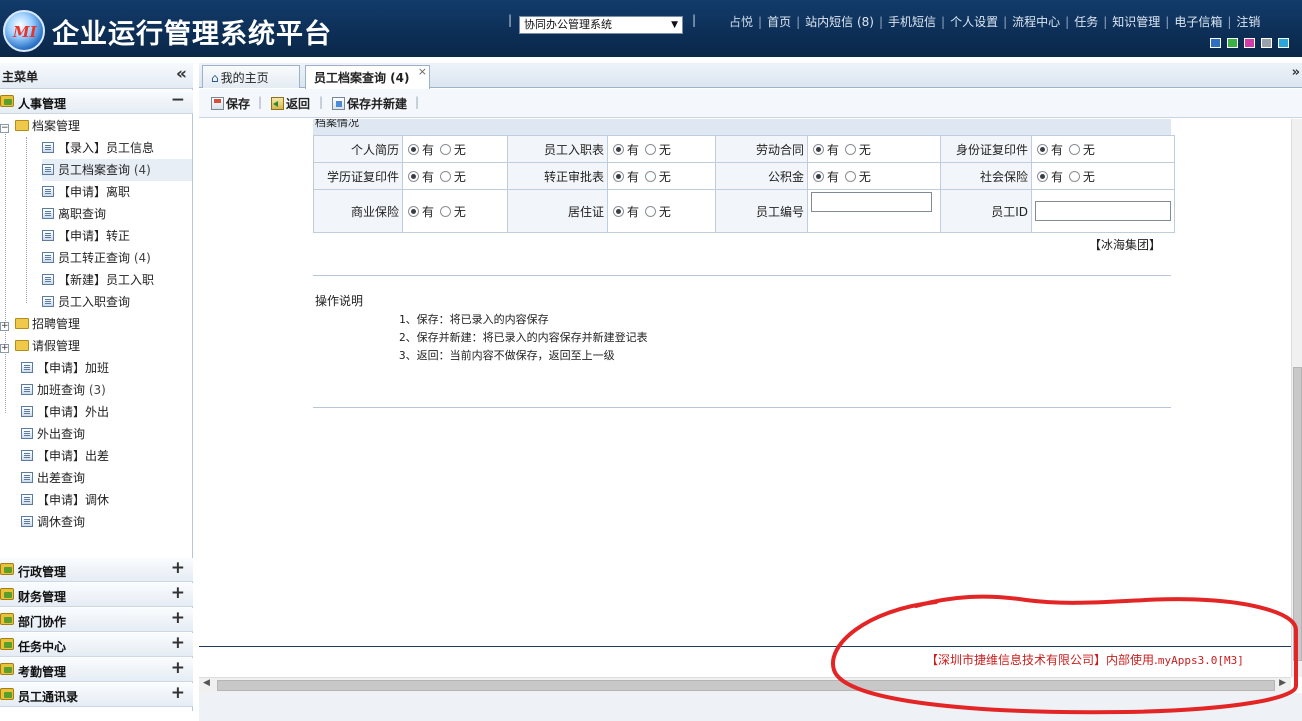 The height and width of the screenshot is (721, 1302). What do you see at coordinates (1088, 149) in the screenshot?
I see `radio-label: 无` at bounding box center [1088, 149].